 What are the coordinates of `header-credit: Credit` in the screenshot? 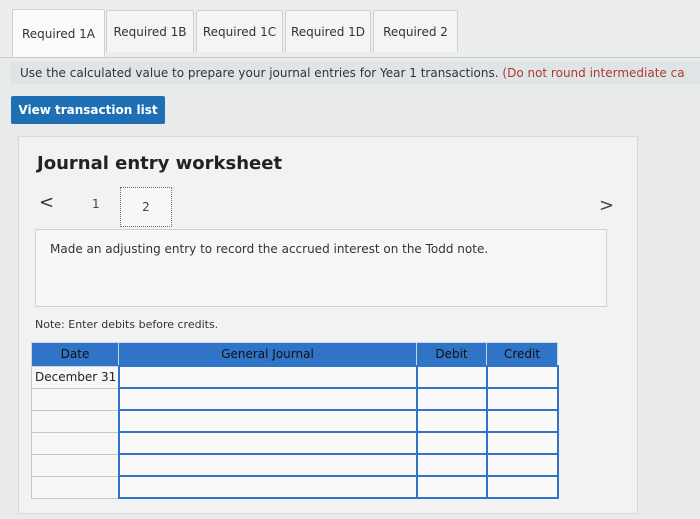 It's located at (522, 354).